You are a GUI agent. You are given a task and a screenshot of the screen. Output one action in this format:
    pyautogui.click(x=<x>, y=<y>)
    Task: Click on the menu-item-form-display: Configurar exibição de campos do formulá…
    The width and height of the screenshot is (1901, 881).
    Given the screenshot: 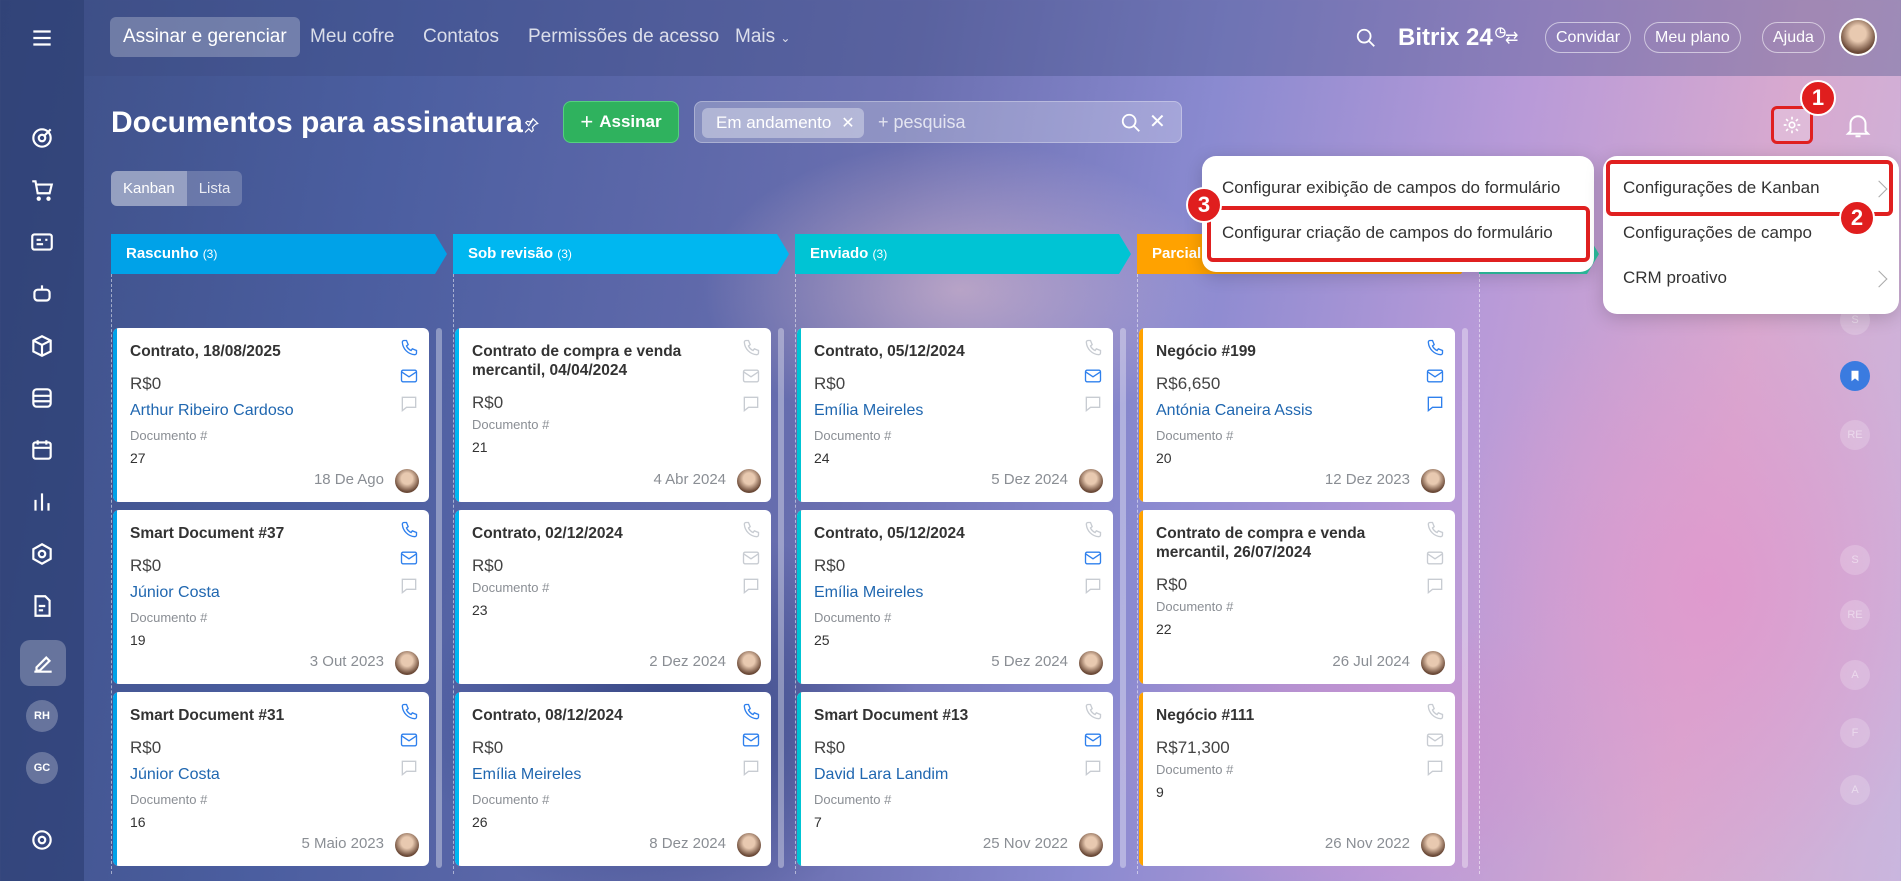 What is the action you would take?
    pyautogui.click(x=1391, y=188)
    